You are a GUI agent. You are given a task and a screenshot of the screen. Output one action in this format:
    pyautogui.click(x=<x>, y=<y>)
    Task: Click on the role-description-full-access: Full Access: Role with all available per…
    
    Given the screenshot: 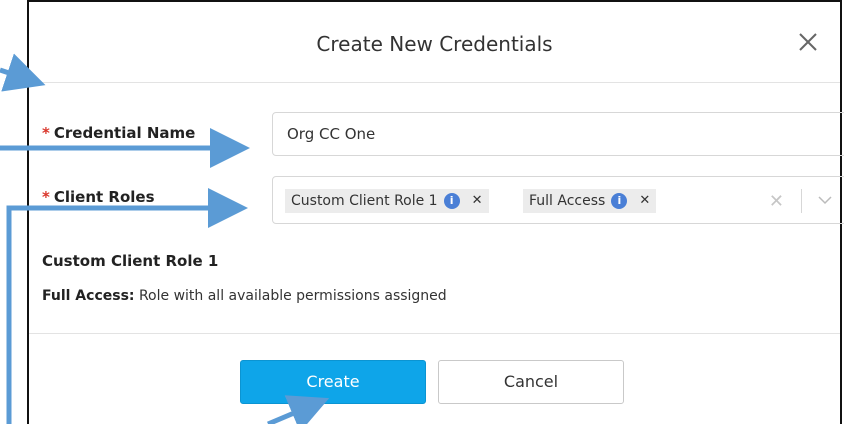 What is the action you would take?
    pyautogui.click(x=244, y=296)
    